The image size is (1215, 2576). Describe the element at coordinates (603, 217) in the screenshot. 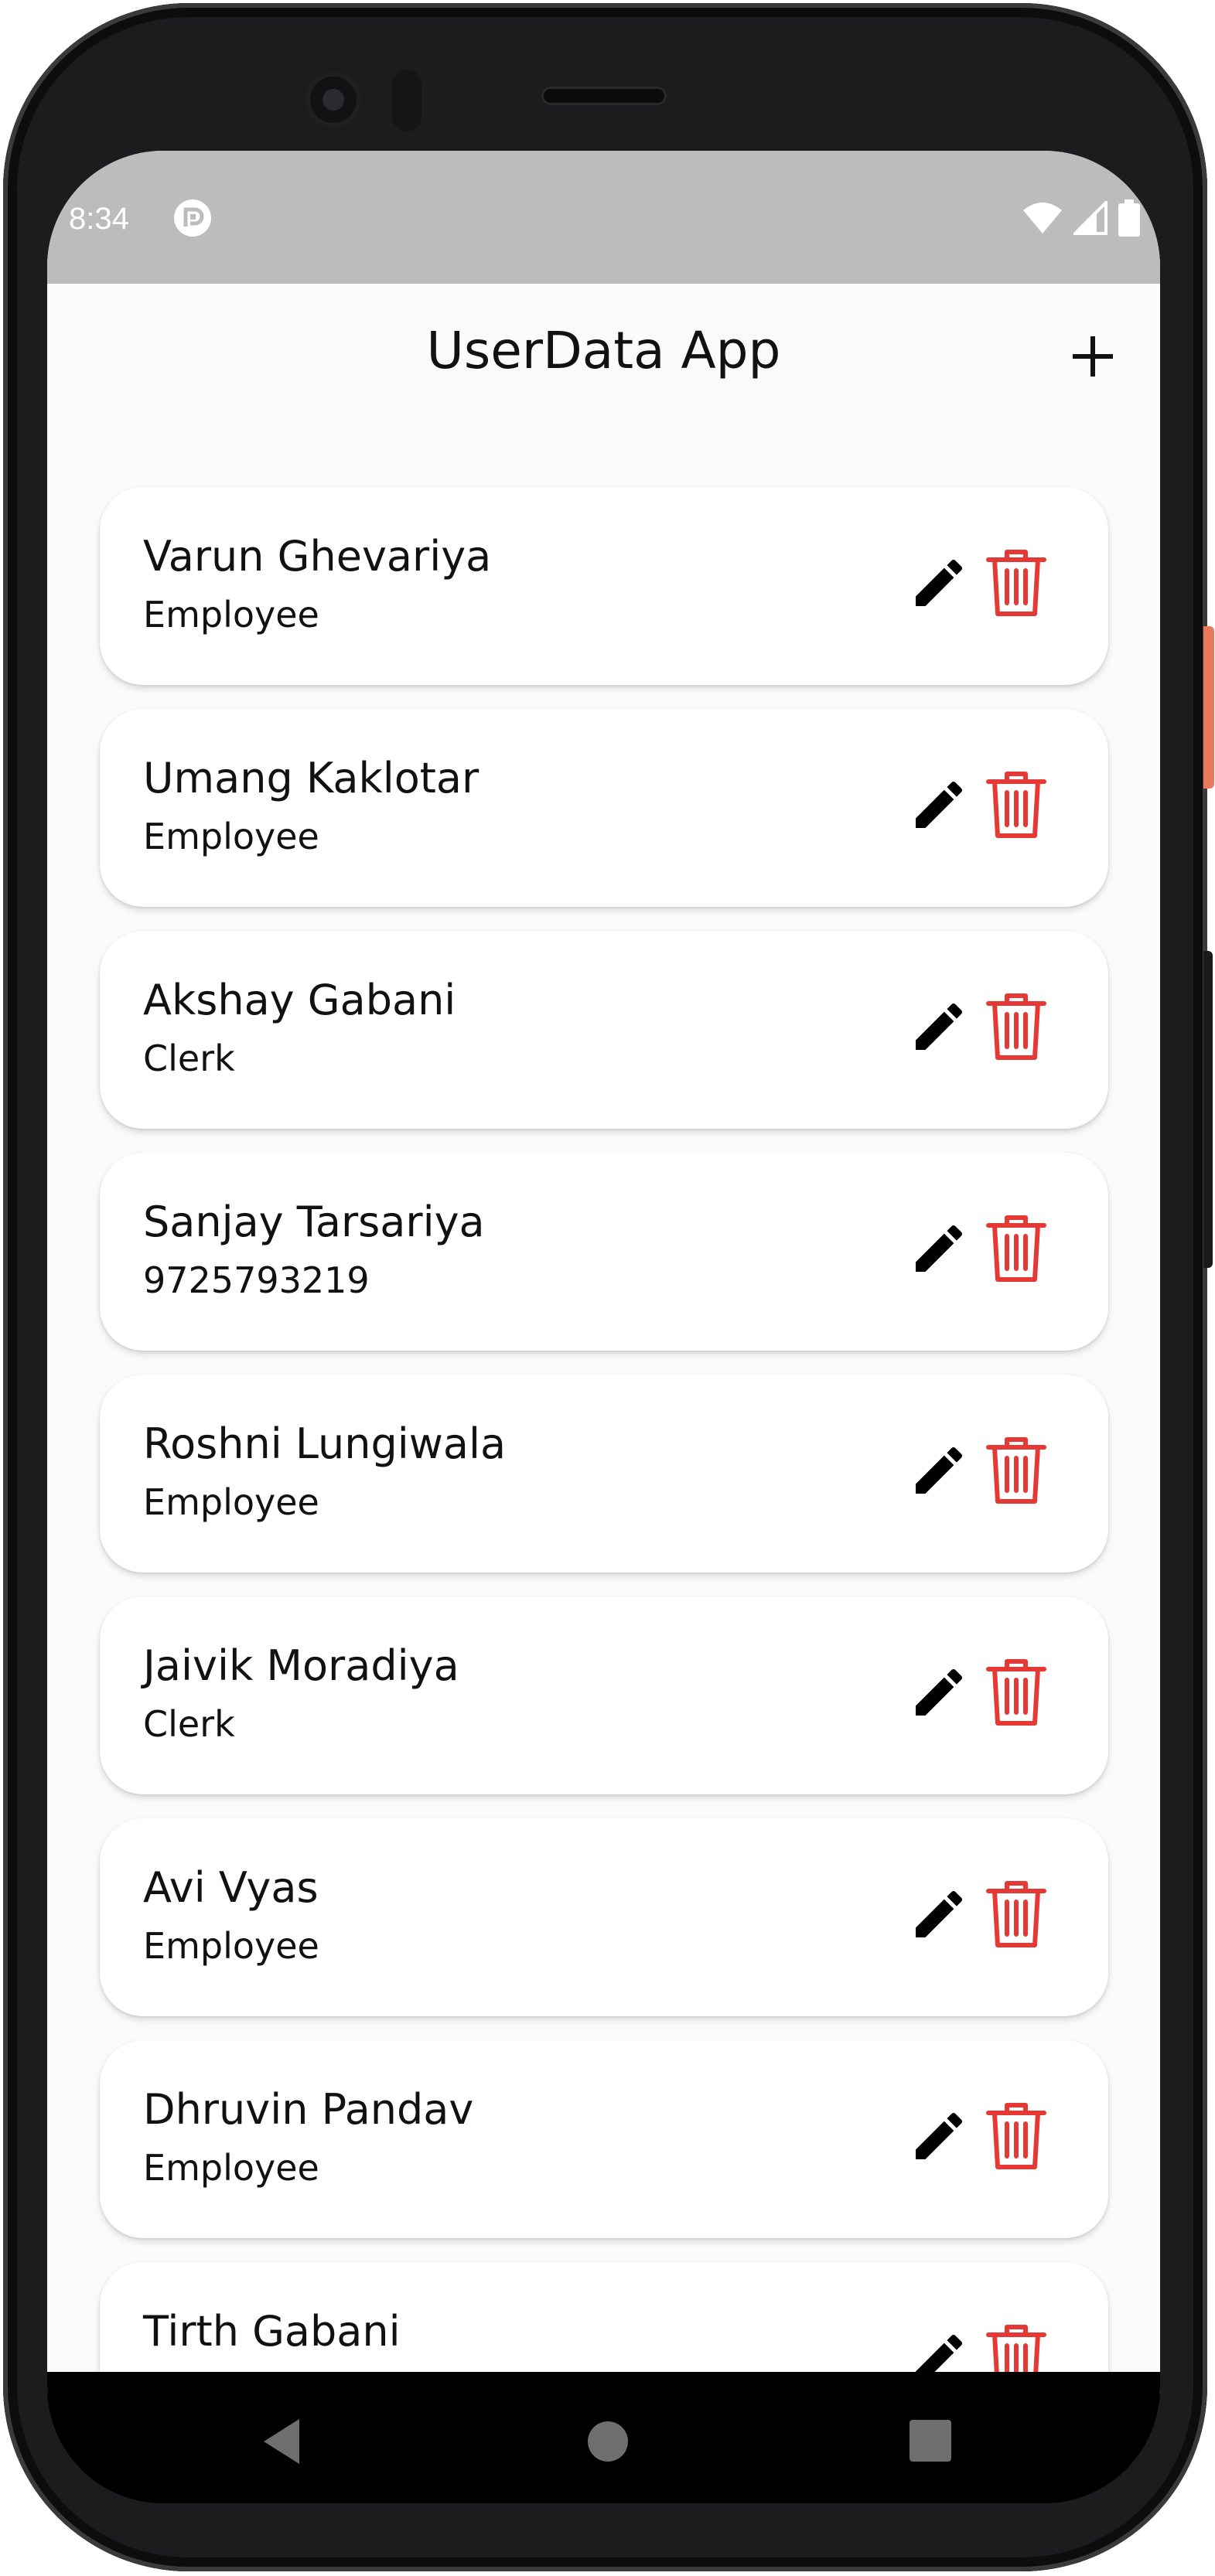

I see `status-bar: 8:34` at that location.